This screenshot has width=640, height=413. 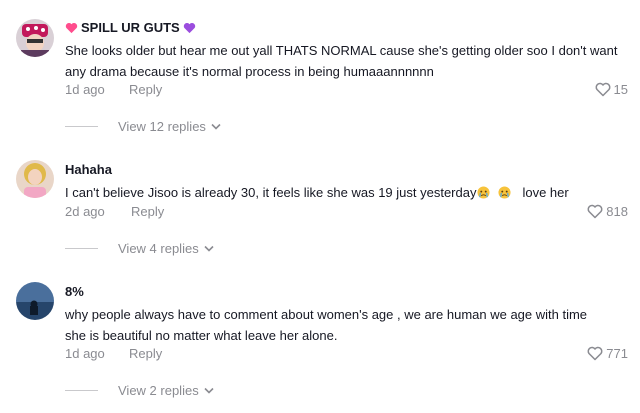 I want to click on view-replies-label: View 4 replies, so click(x=158, y=248).